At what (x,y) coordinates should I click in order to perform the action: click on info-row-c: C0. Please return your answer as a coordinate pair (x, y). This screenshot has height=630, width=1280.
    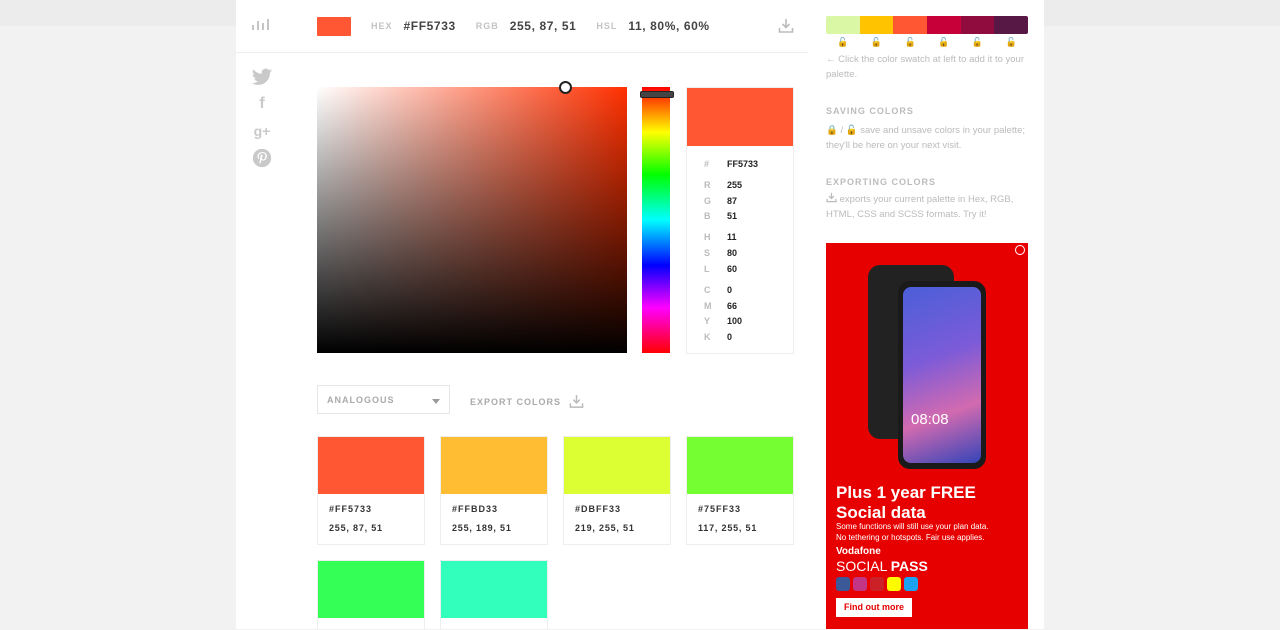
    Looking at the image, I should click on (718, 290).